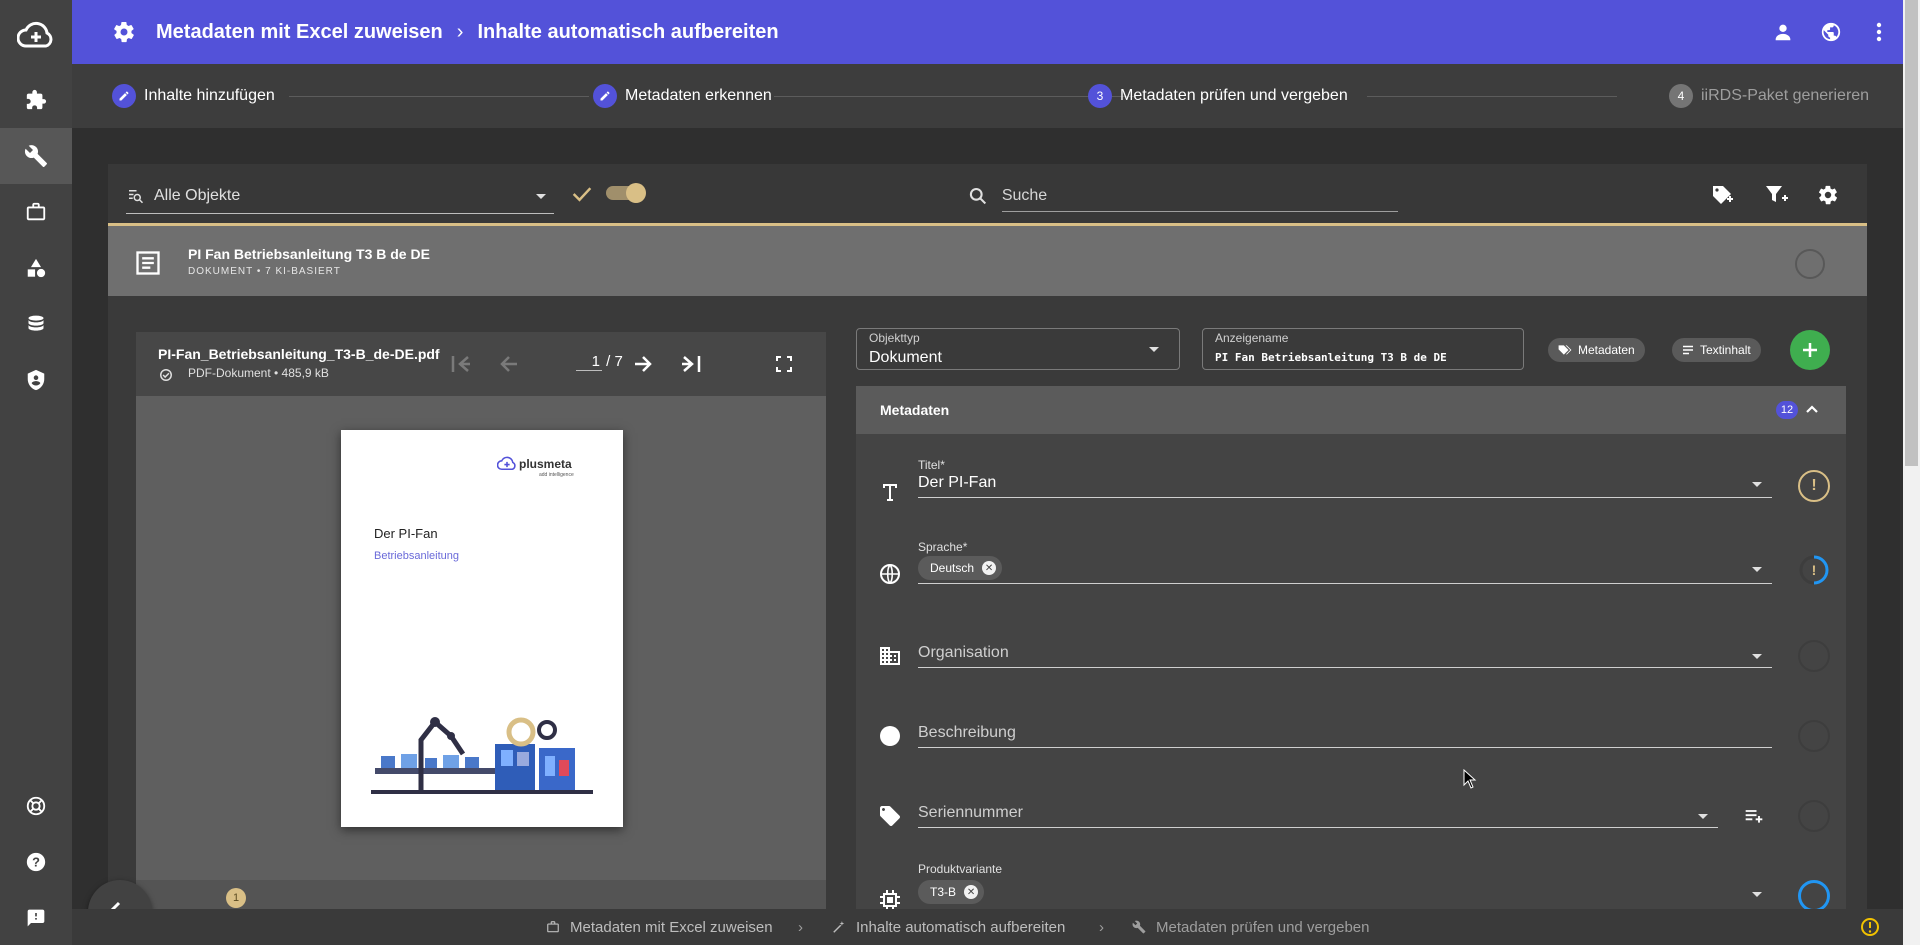 This screenshot has height=945, width=1920. Describe the element at coordinates (1565, 350) in the screenshot. I see `tags-icon` at that location.